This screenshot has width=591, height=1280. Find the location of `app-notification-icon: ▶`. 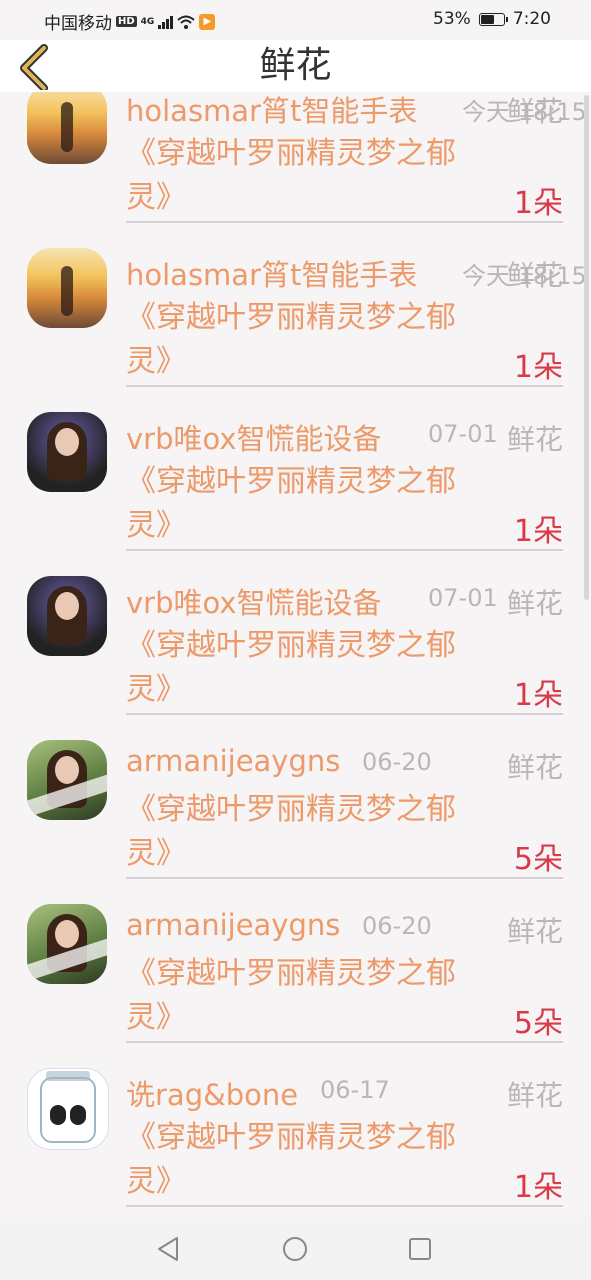

app-notification-icon: ▶ is located at coordinates (207, 21).